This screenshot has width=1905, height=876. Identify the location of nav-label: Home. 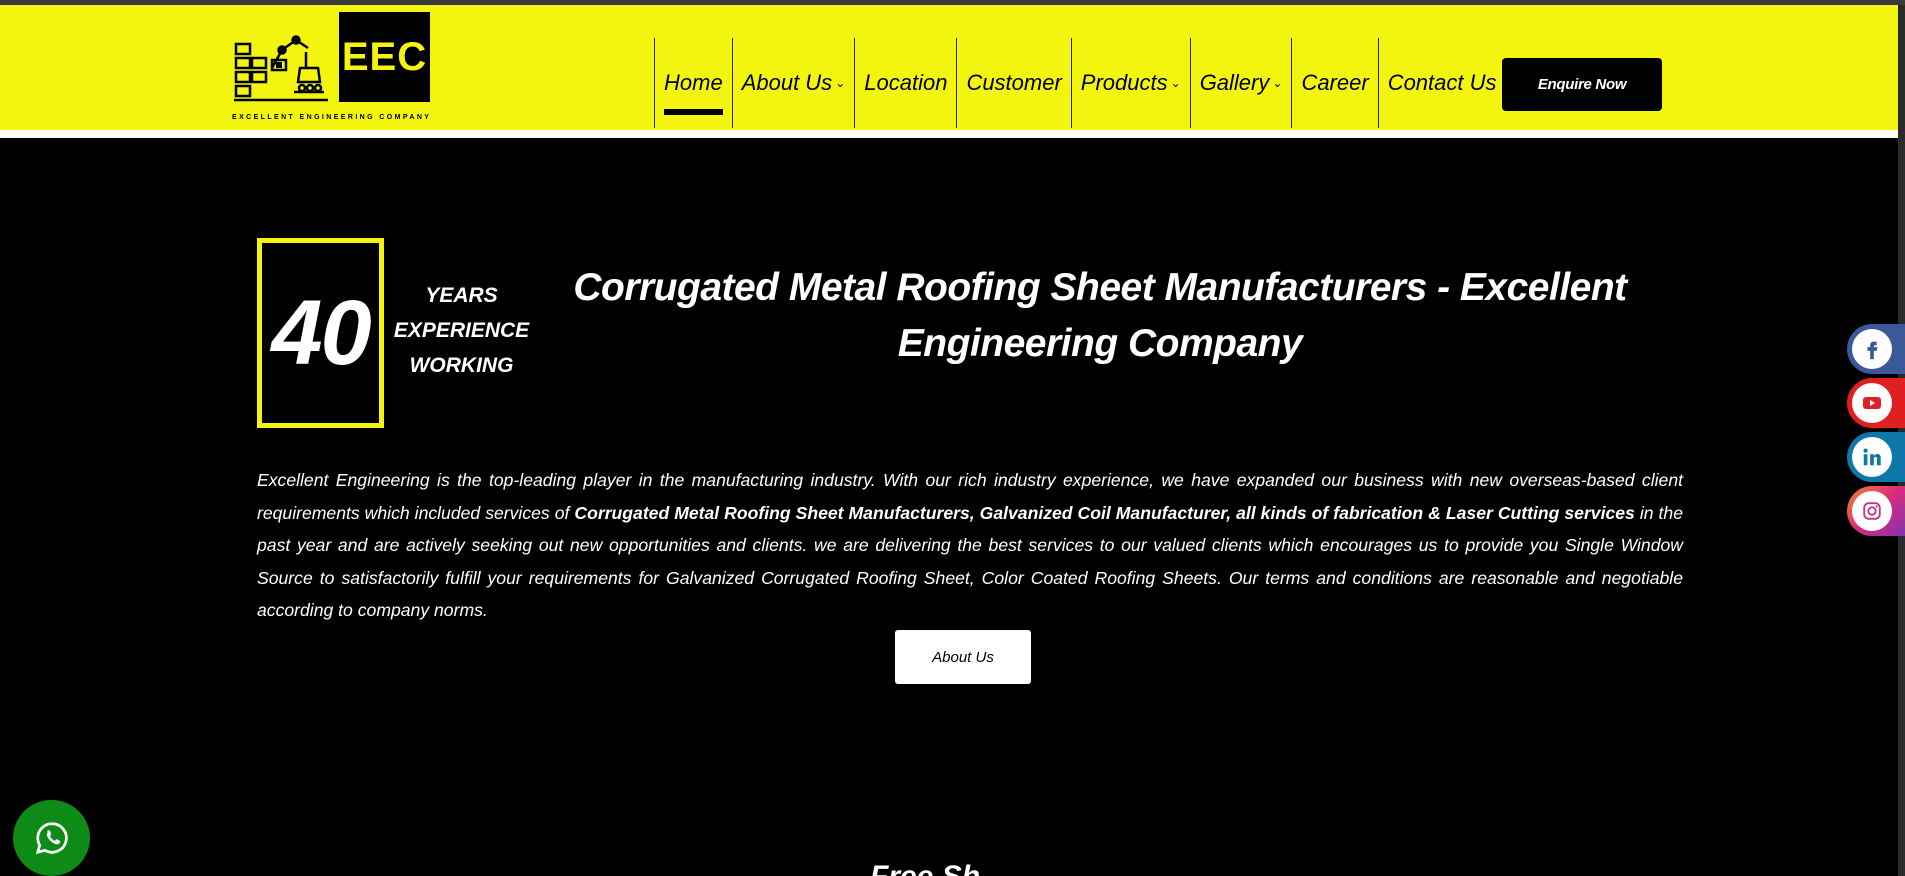
(693, 82).